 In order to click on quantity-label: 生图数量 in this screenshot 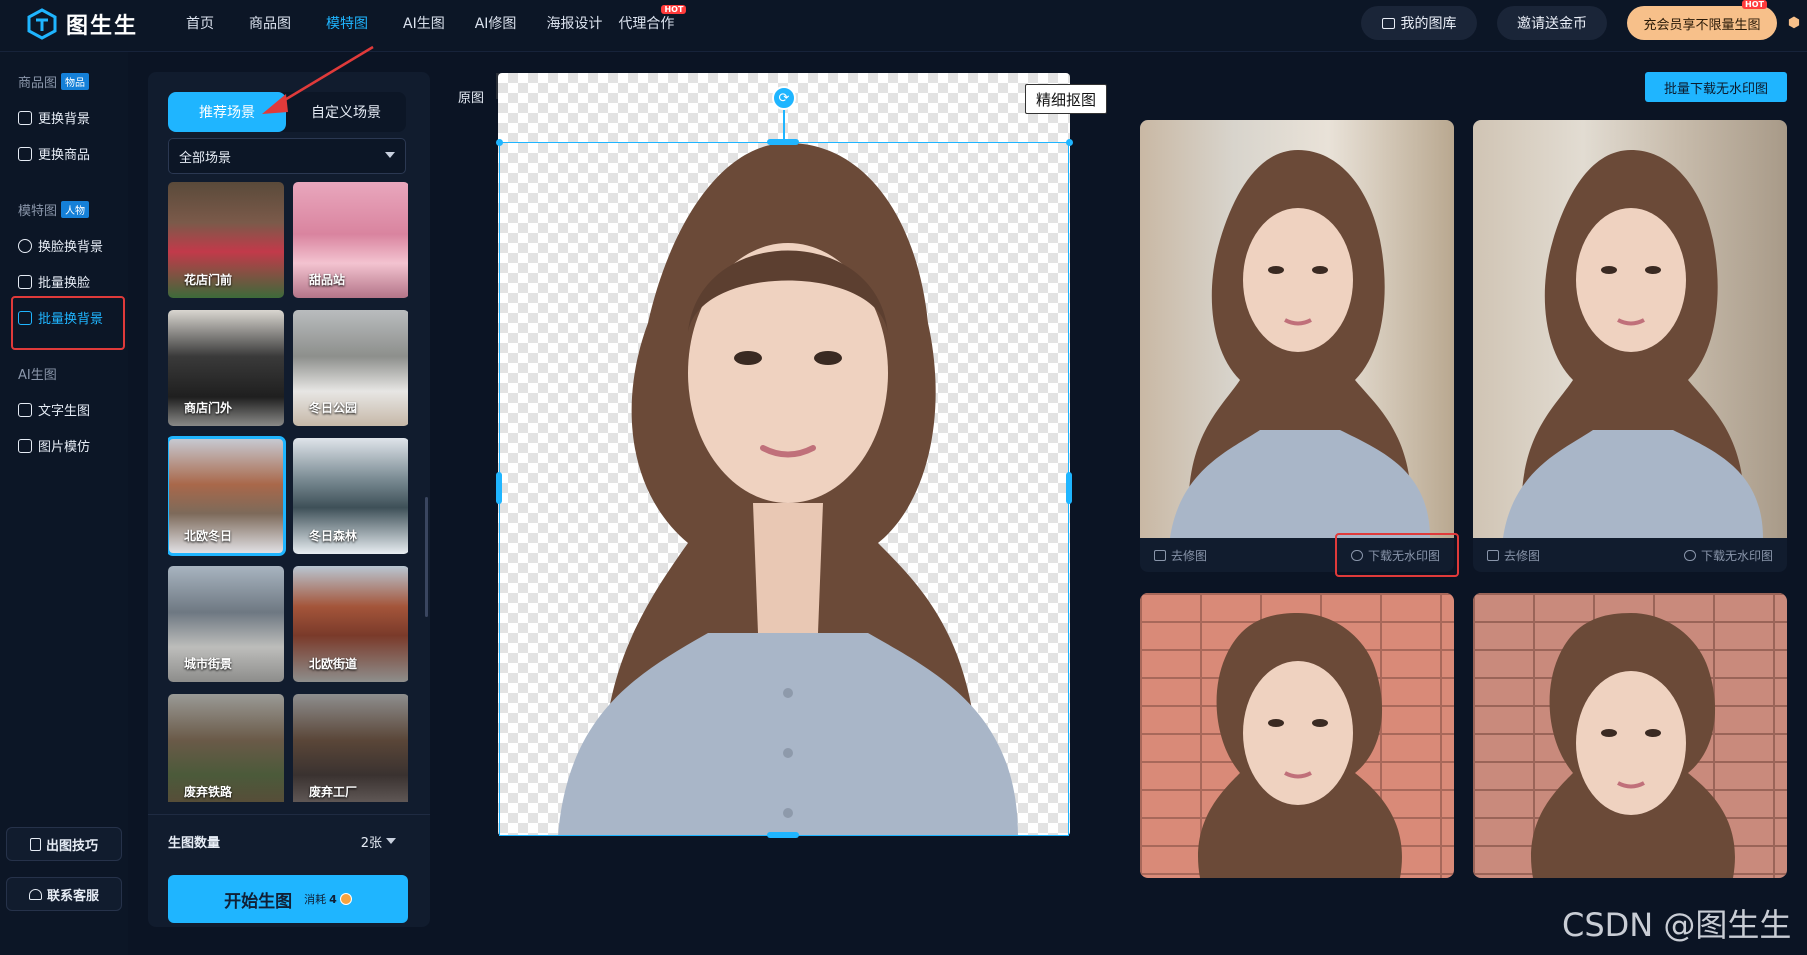, I will do `click(194, 843)`.